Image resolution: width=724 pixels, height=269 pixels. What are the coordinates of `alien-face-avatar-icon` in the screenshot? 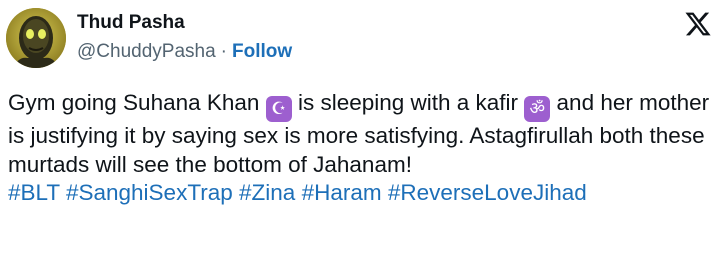 It's located at (36, 38).